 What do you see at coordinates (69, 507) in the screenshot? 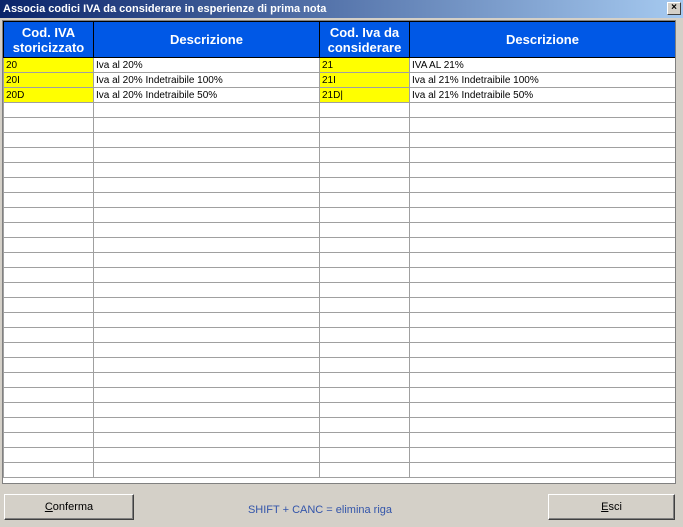
I see `confirm-button: Conferma` at bounding box center [69, 507].